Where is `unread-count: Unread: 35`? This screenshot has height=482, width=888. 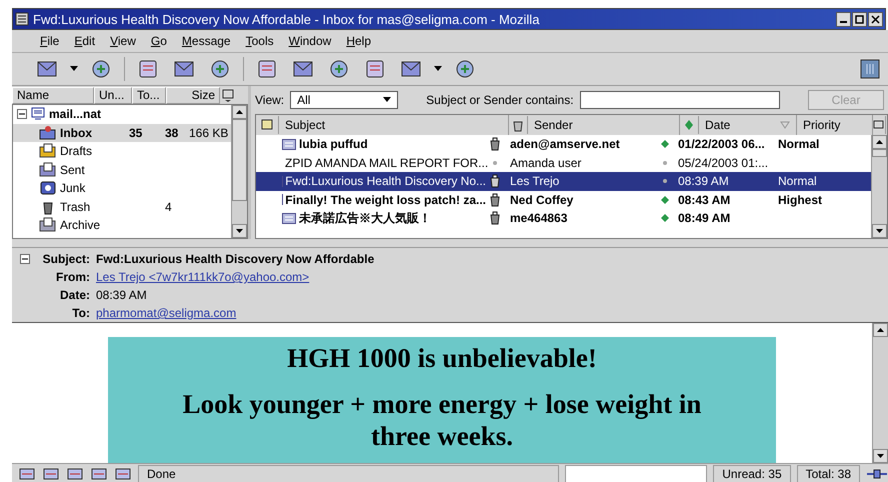 unread-count: Unread: 35 is located at coordinates (752, 473).